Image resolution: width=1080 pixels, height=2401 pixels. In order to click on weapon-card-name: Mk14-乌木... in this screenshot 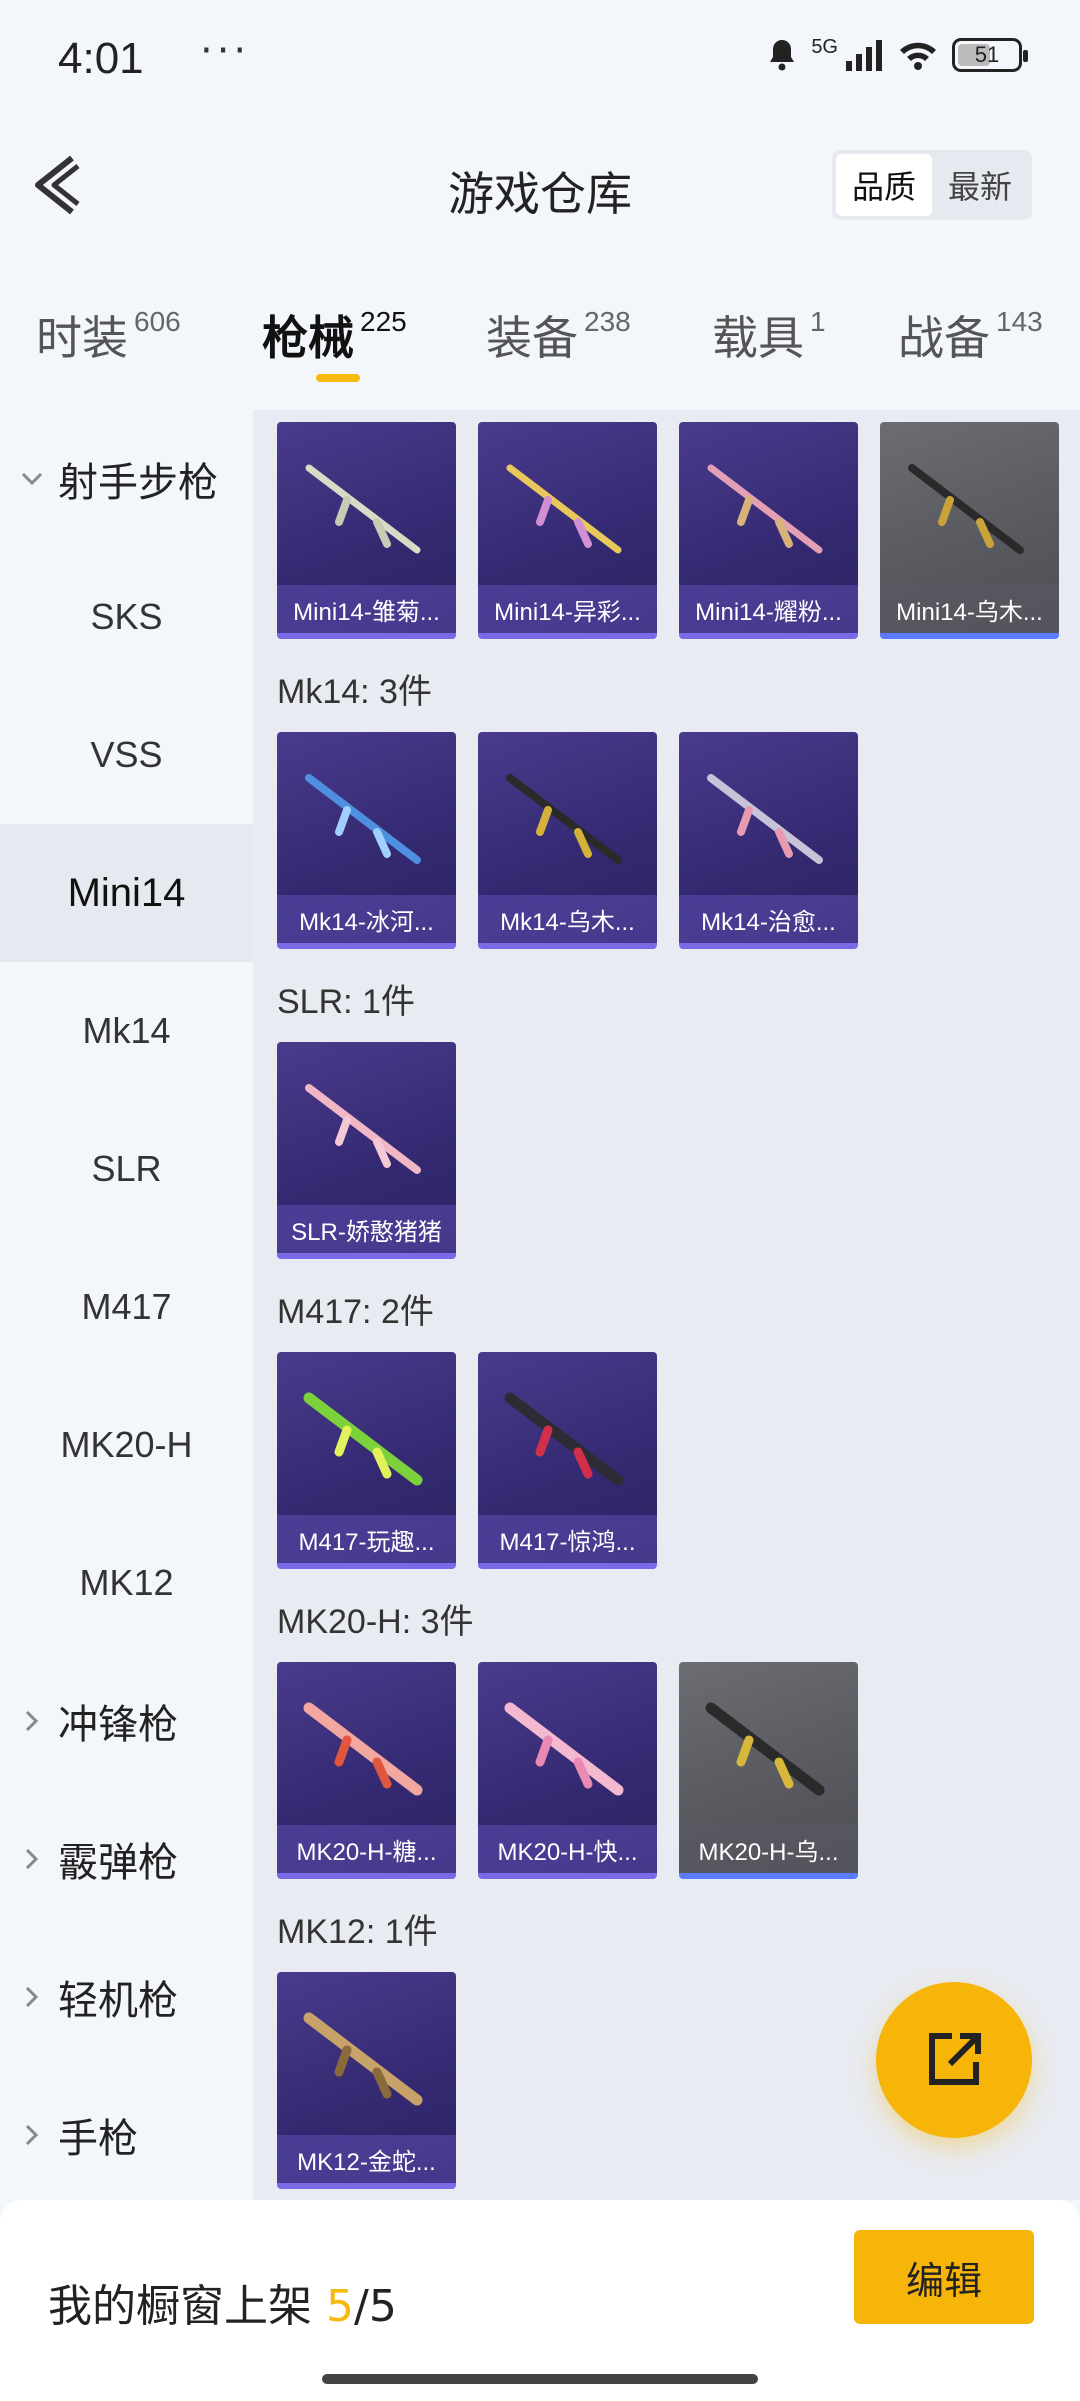, I will do `click(567, 919)`.